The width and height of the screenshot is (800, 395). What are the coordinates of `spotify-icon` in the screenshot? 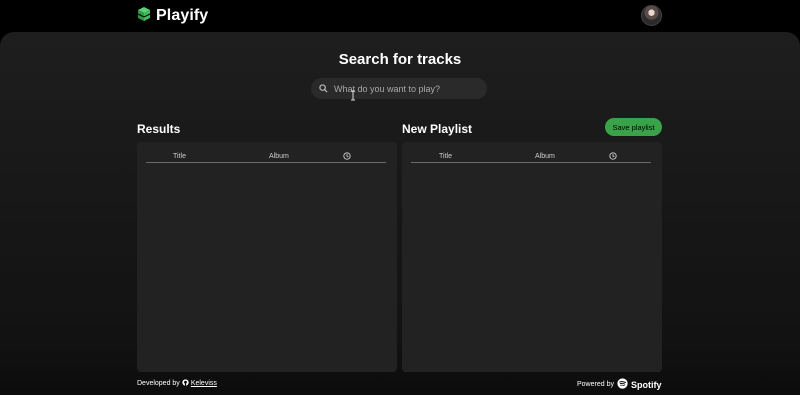 It's located at (622, 384).